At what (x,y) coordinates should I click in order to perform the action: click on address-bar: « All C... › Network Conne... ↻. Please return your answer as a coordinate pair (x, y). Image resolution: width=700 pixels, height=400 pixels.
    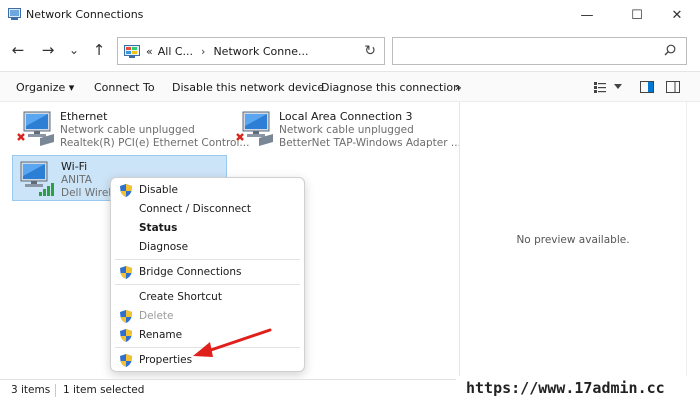
    Looking at the image, I should click on (251, 51).